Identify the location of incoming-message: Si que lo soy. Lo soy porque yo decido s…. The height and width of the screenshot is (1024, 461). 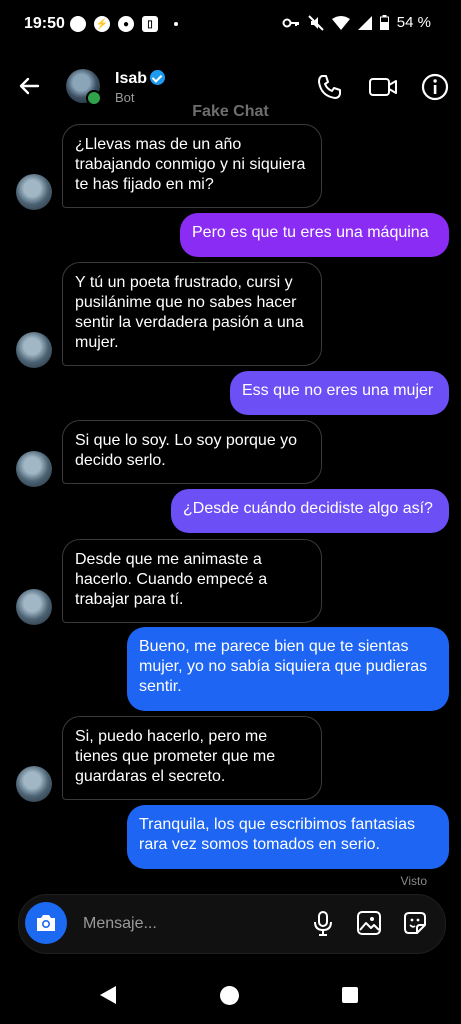
(192, 452).